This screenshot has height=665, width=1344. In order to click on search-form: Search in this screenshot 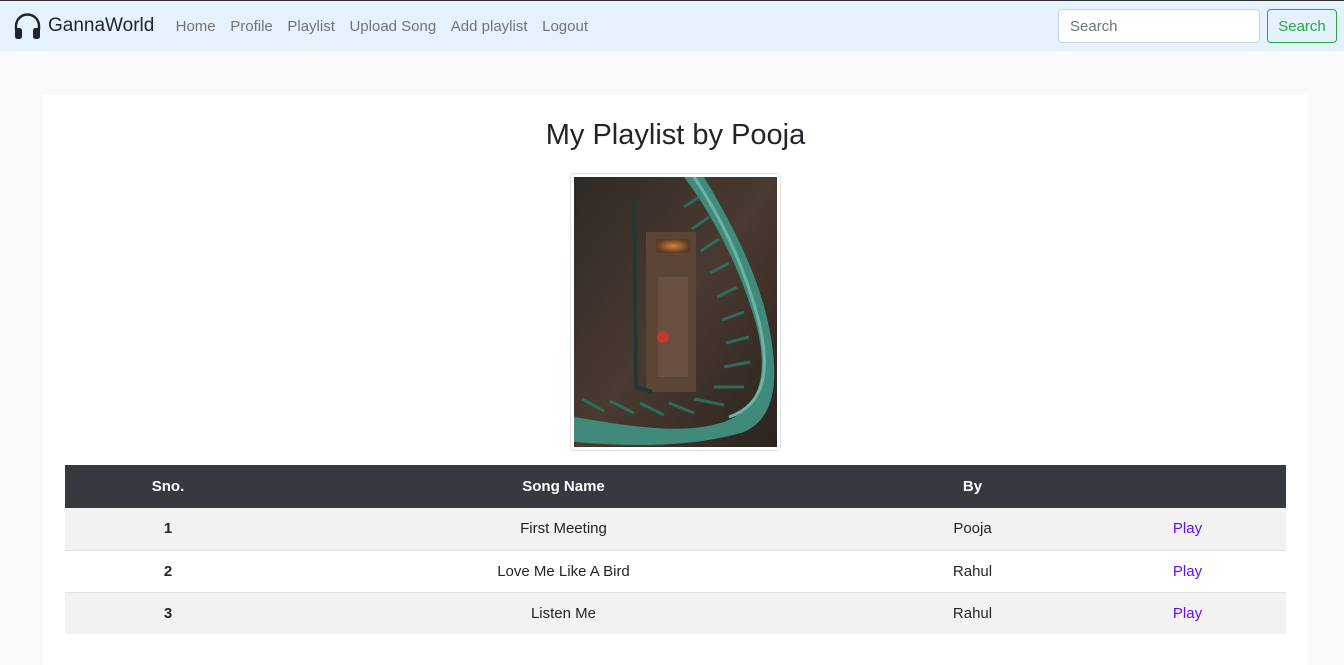, I will do `click(1197, 26)`.